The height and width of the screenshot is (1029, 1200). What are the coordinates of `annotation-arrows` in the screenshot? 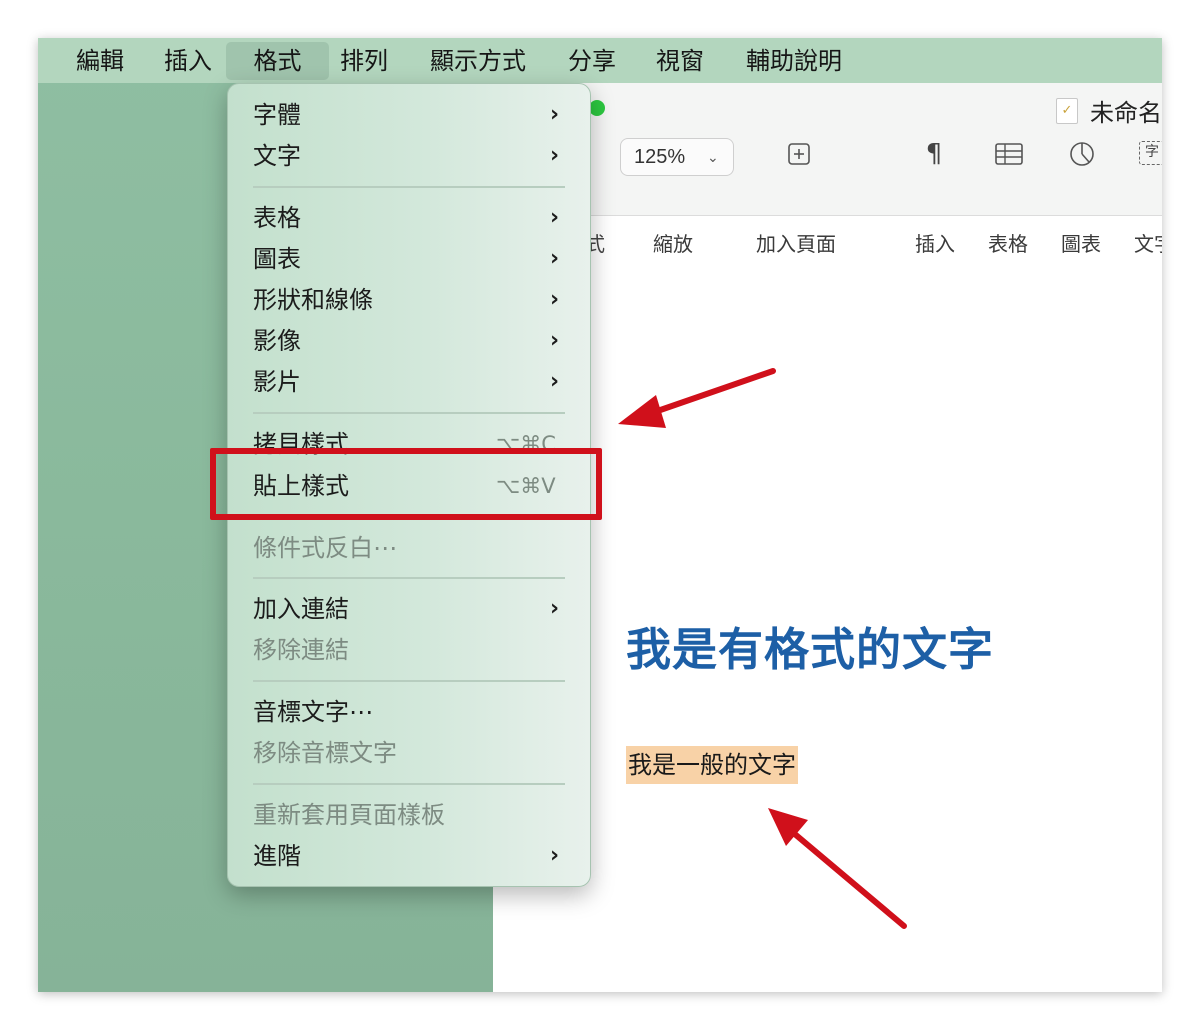 It's located at (762, 648).